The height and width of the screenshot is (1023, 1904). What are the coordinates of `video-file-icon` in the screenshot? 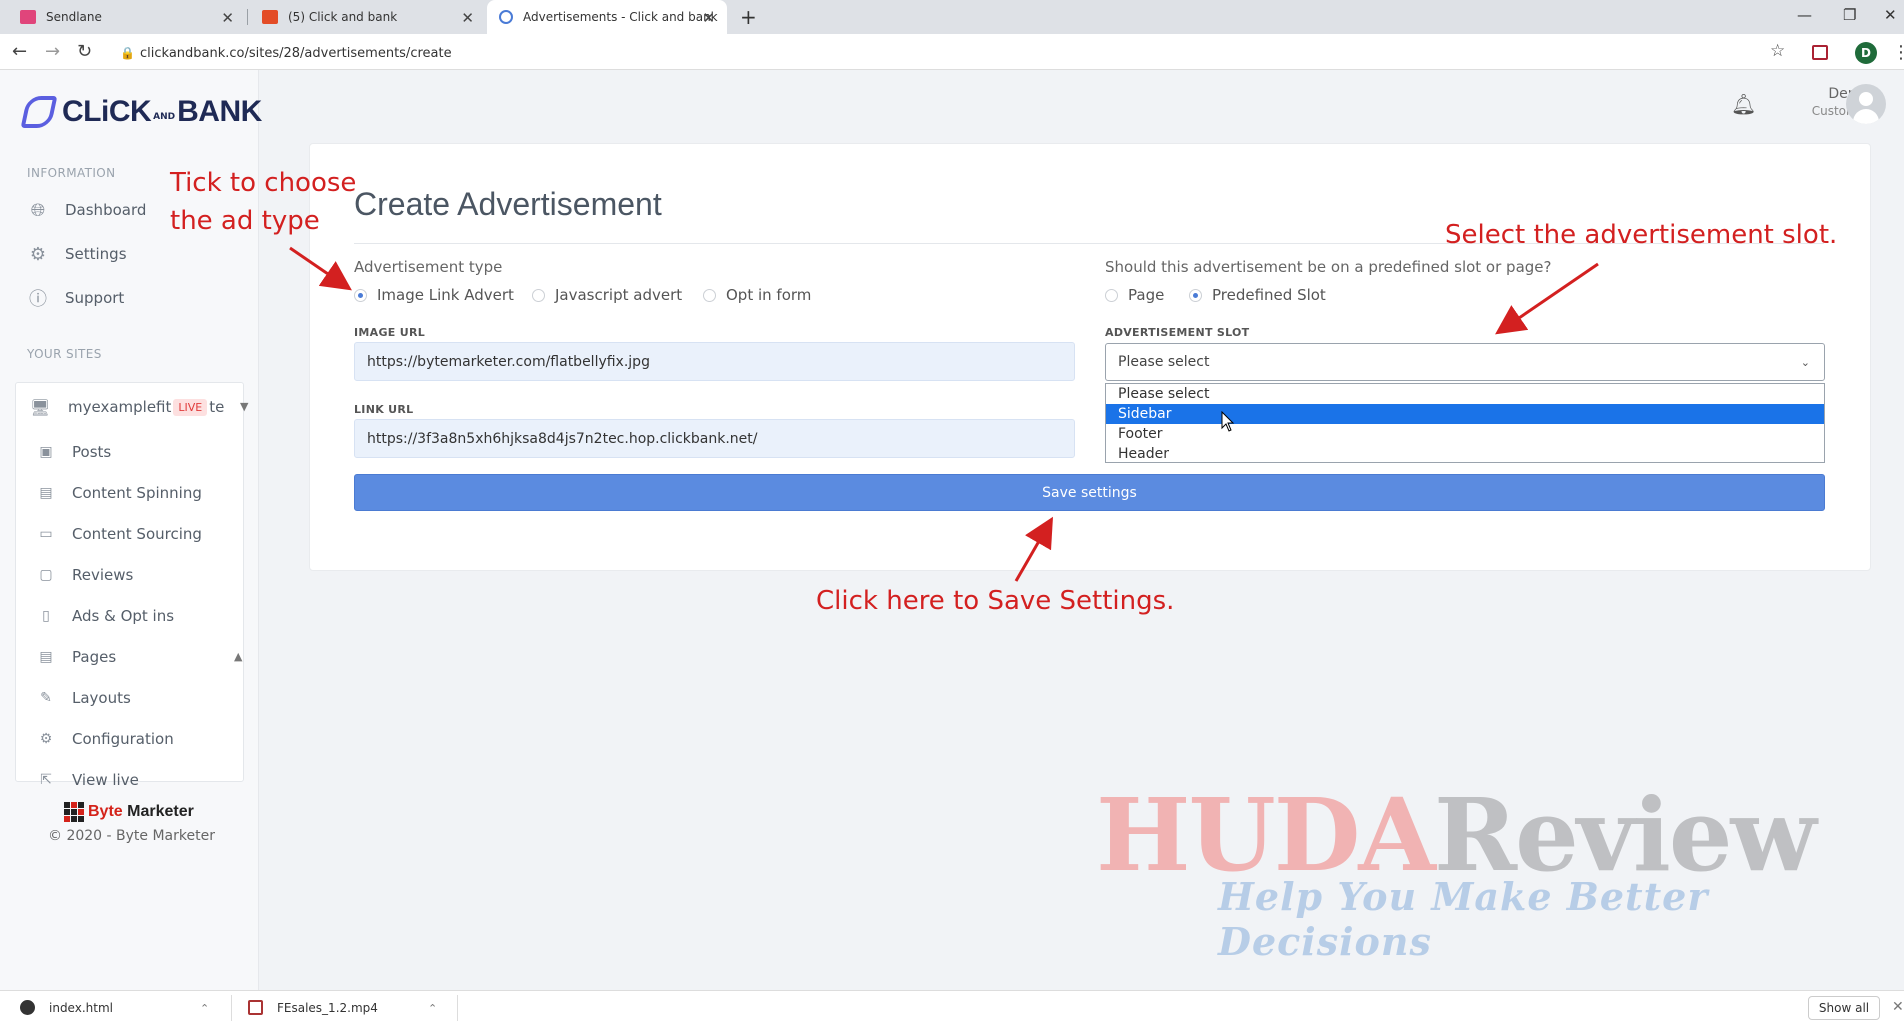 It's located at (255, 1007).